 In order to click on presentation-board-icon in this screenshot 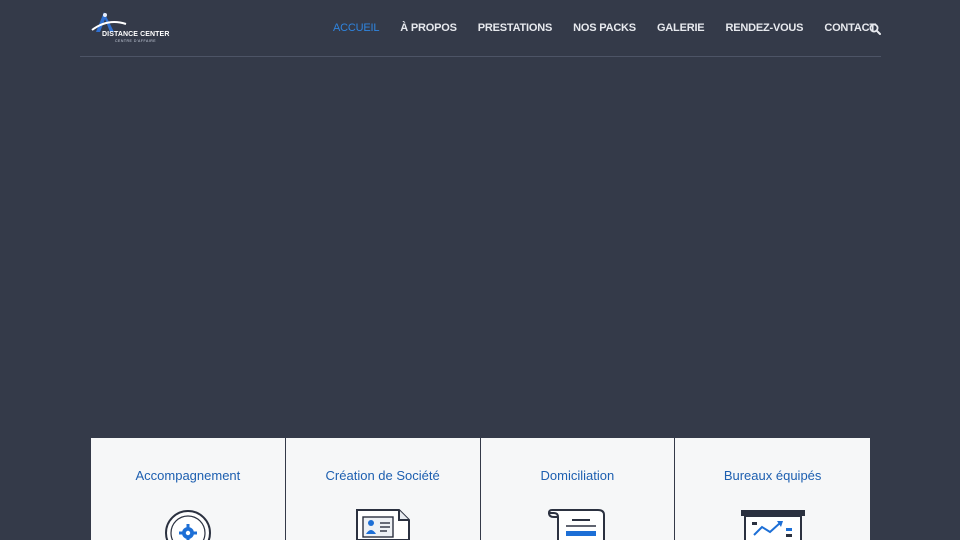, I will do `click(772, 525)`.